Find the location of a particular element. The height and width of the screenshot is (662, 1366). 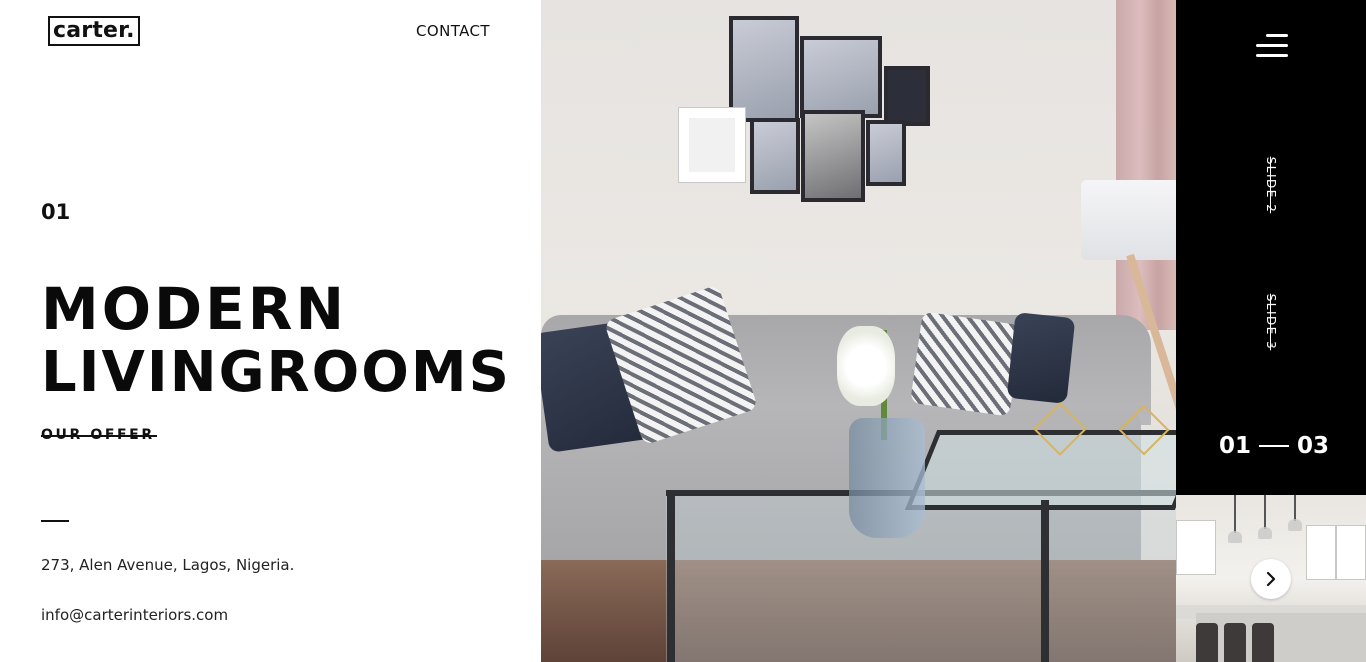

our-offer-link: OUR OFFER is located at coordinates (99, 435).